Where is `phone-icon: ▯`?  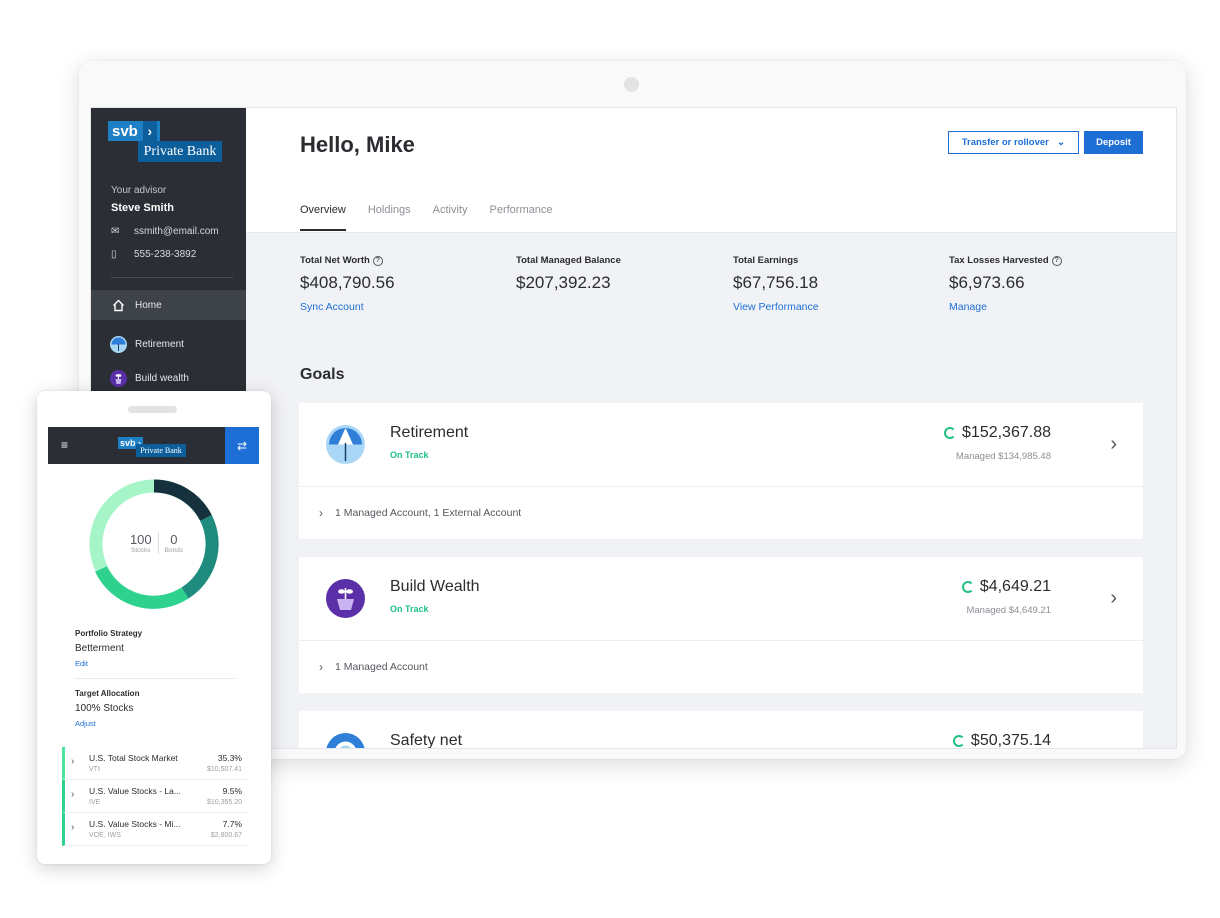 phone-icon: ▯ is located at coordinates (114, 254).